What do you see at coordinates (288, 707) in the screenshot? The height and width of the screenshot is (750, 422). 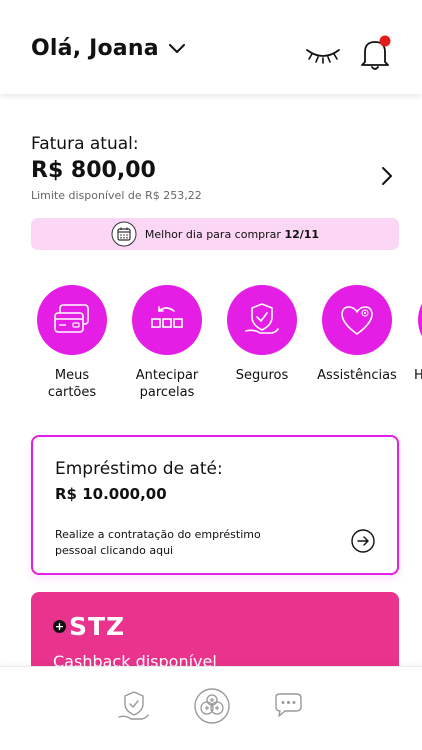 I see `chat-icon` at bounding box center [288, 707].